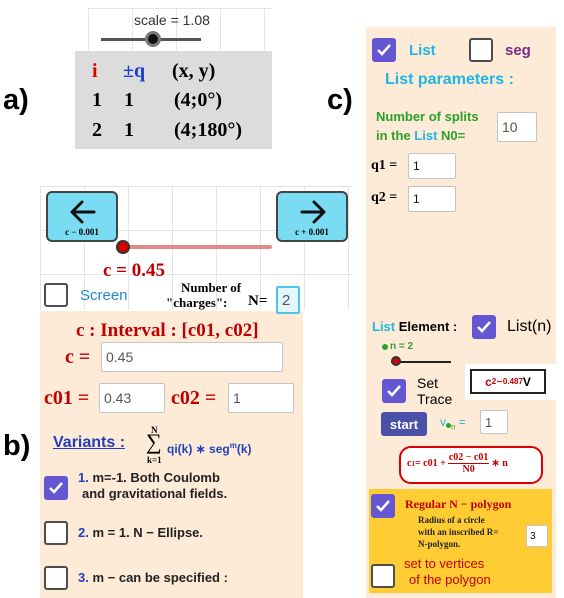  I want to click on variant-3-num: 3., so click(83, 577).